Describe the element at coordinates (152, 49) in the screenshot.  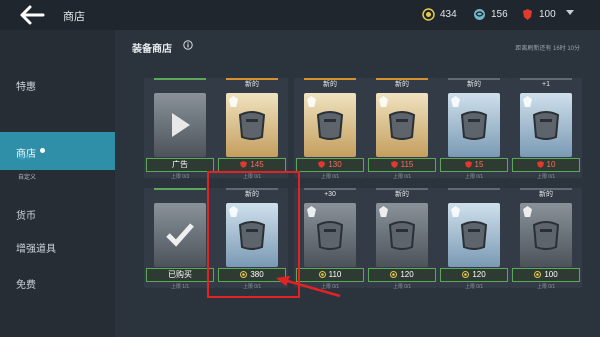
I see `section-title: 装备商店` at that location.